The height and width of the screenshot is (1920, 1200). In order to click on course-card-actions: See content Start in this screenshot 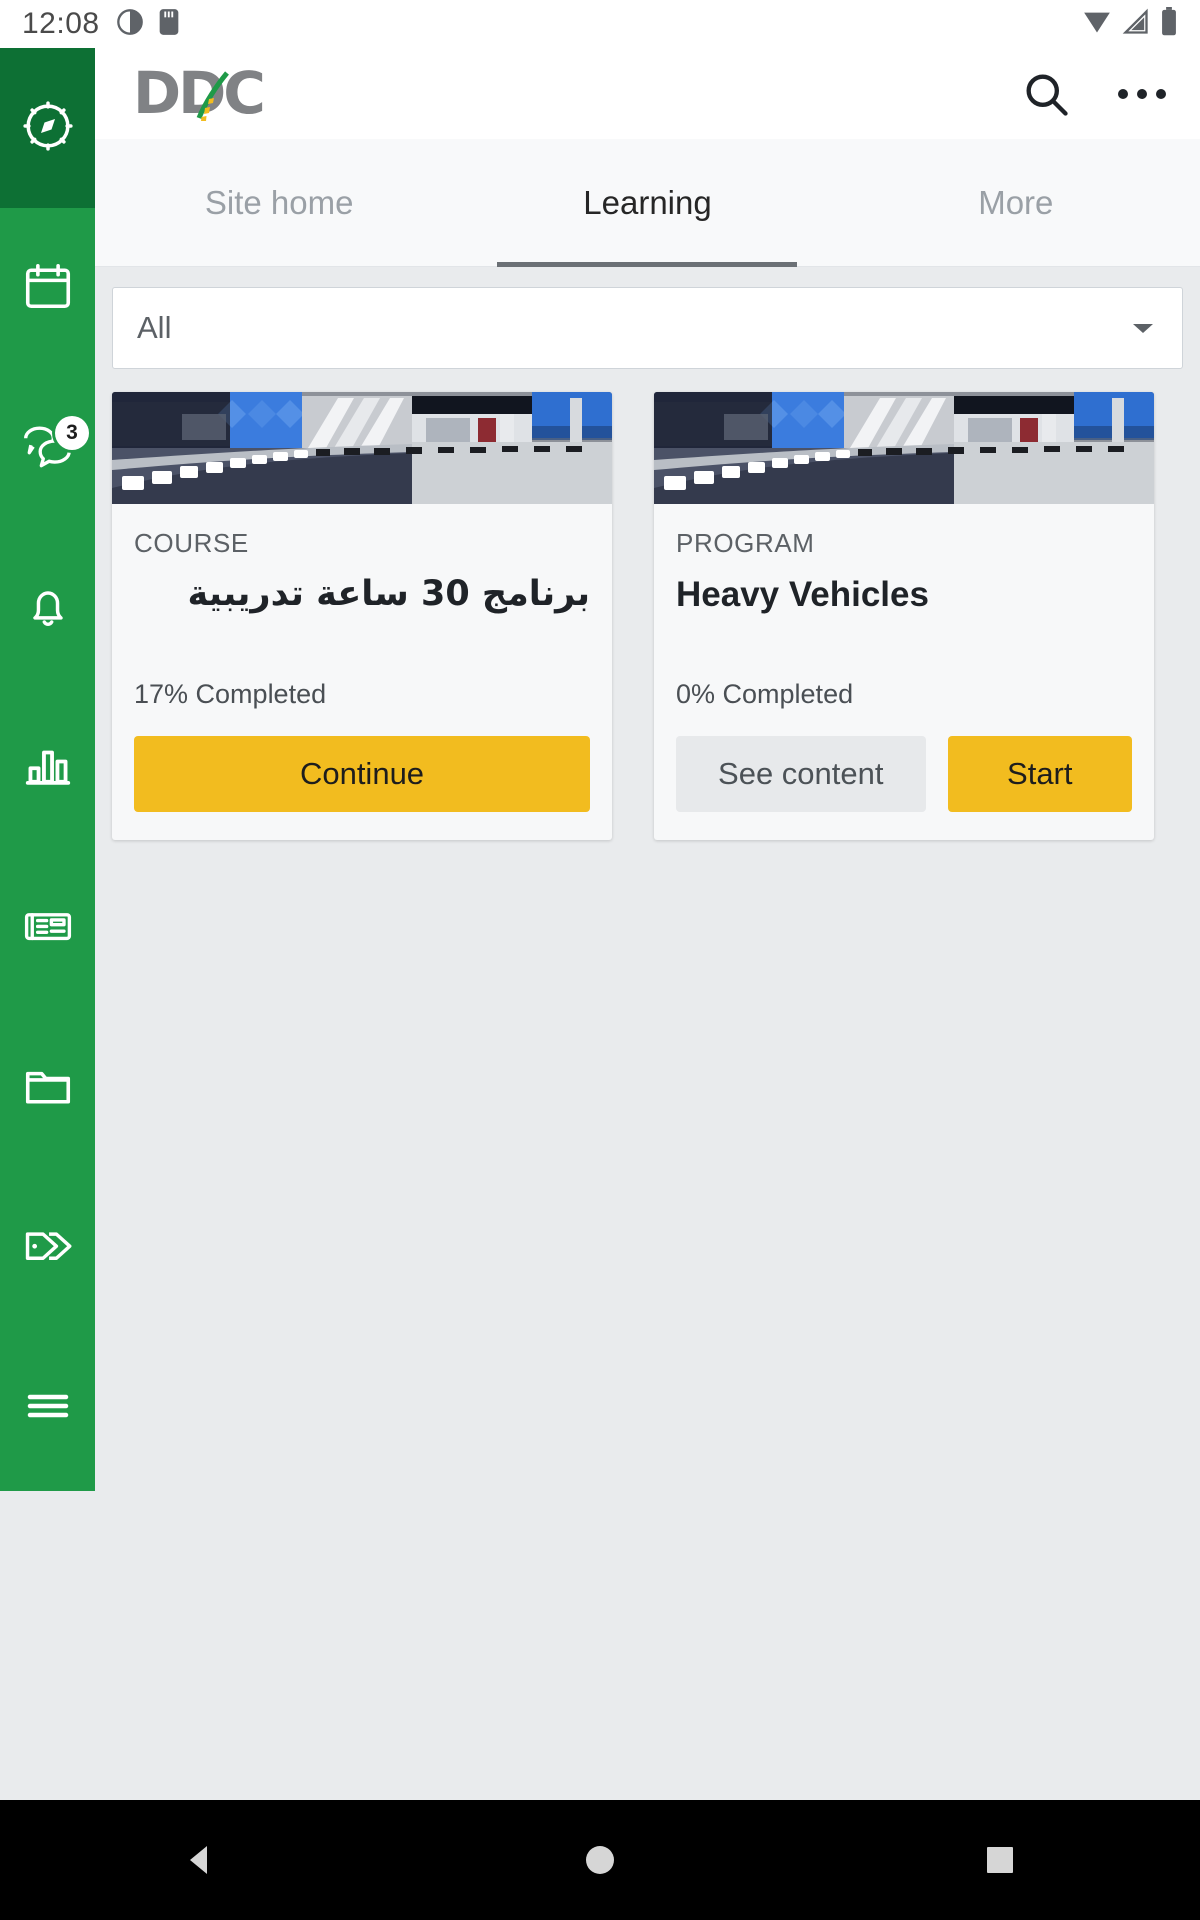, I will do `click(904, 774)`.